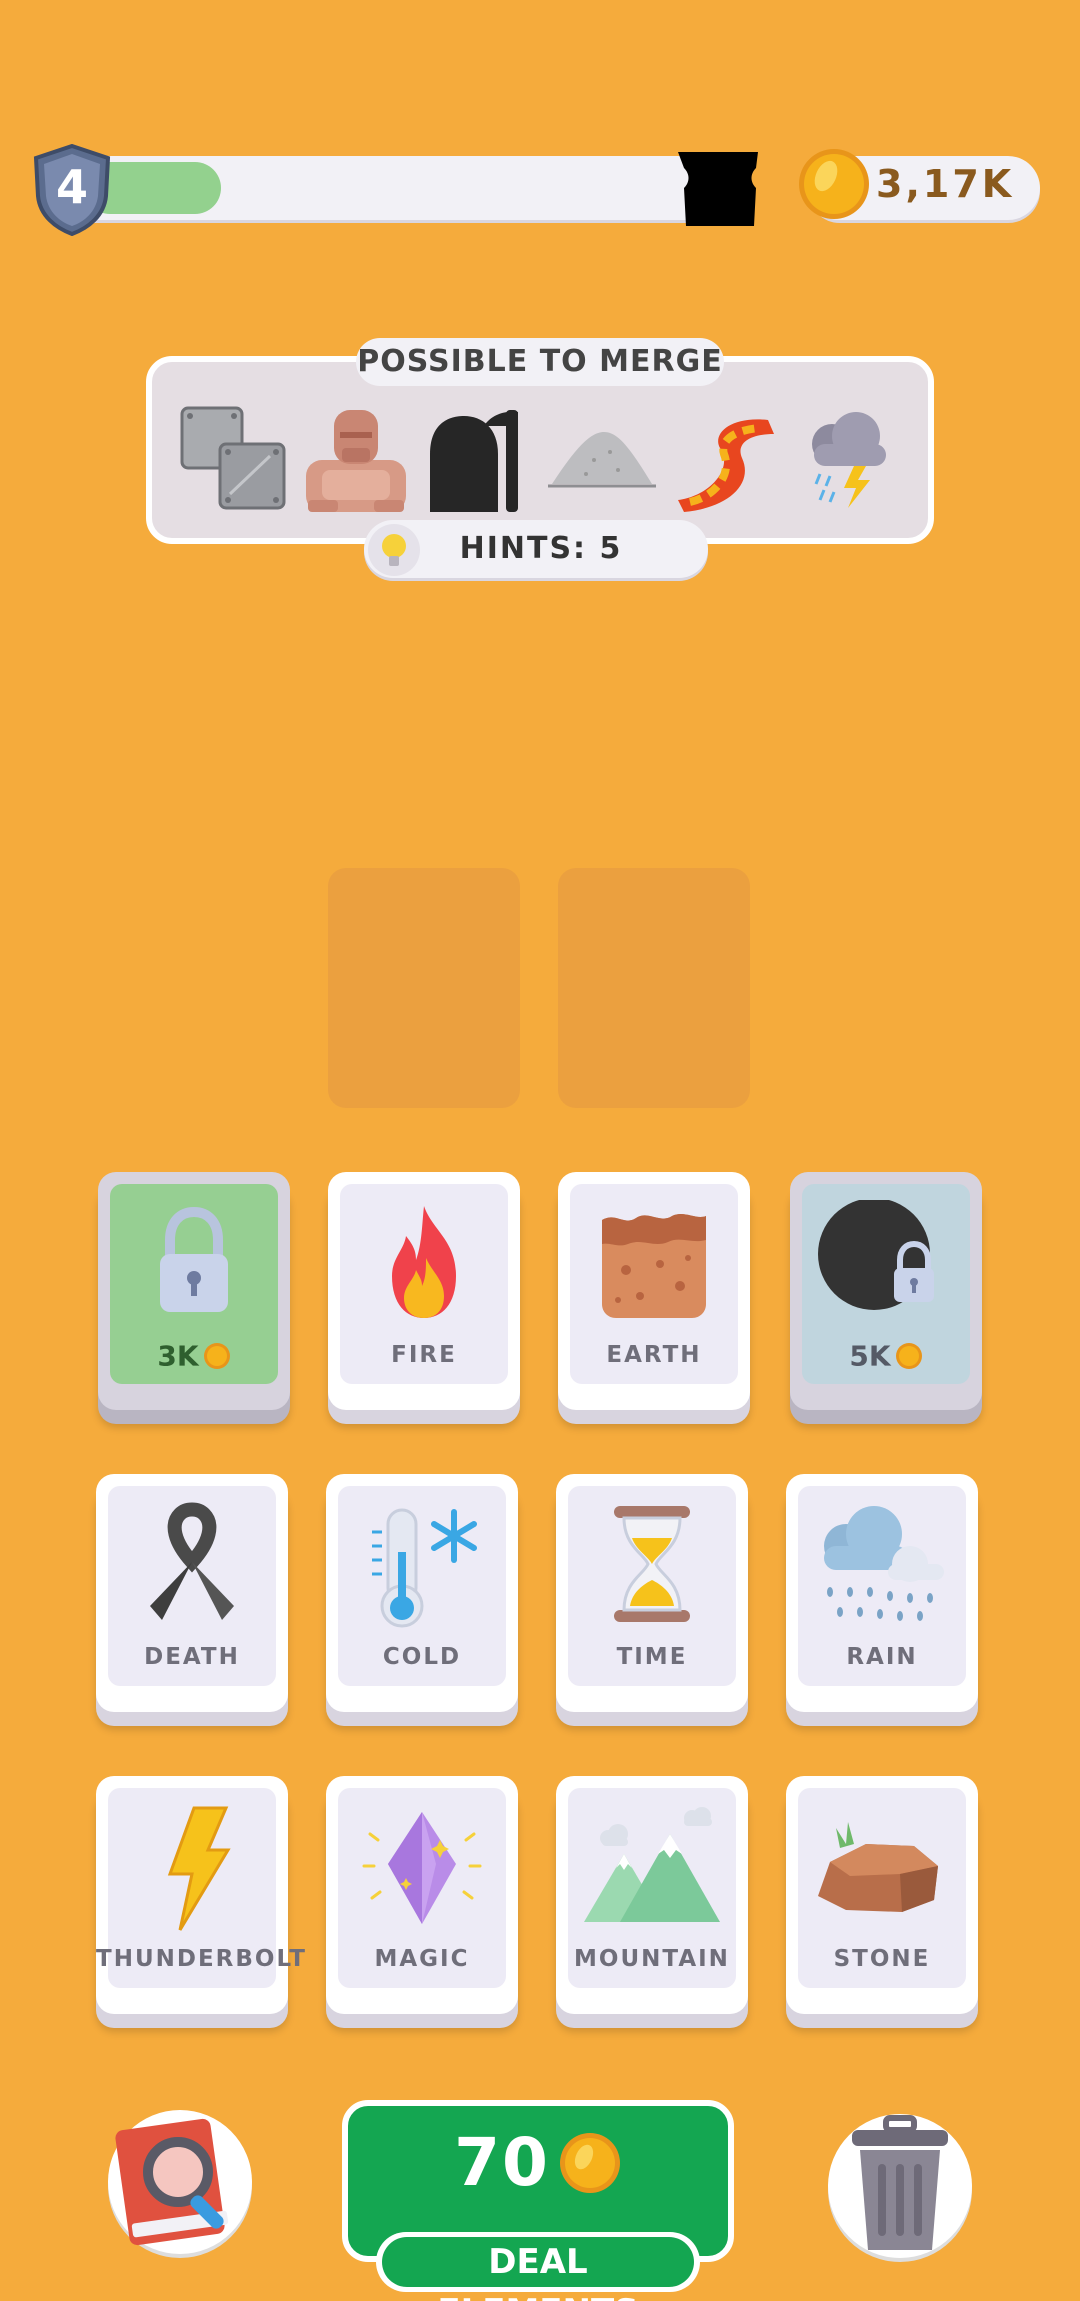 The height and width of the screenshot is (2301, 1080). I want to click on metal-icon, so click(234, 459).